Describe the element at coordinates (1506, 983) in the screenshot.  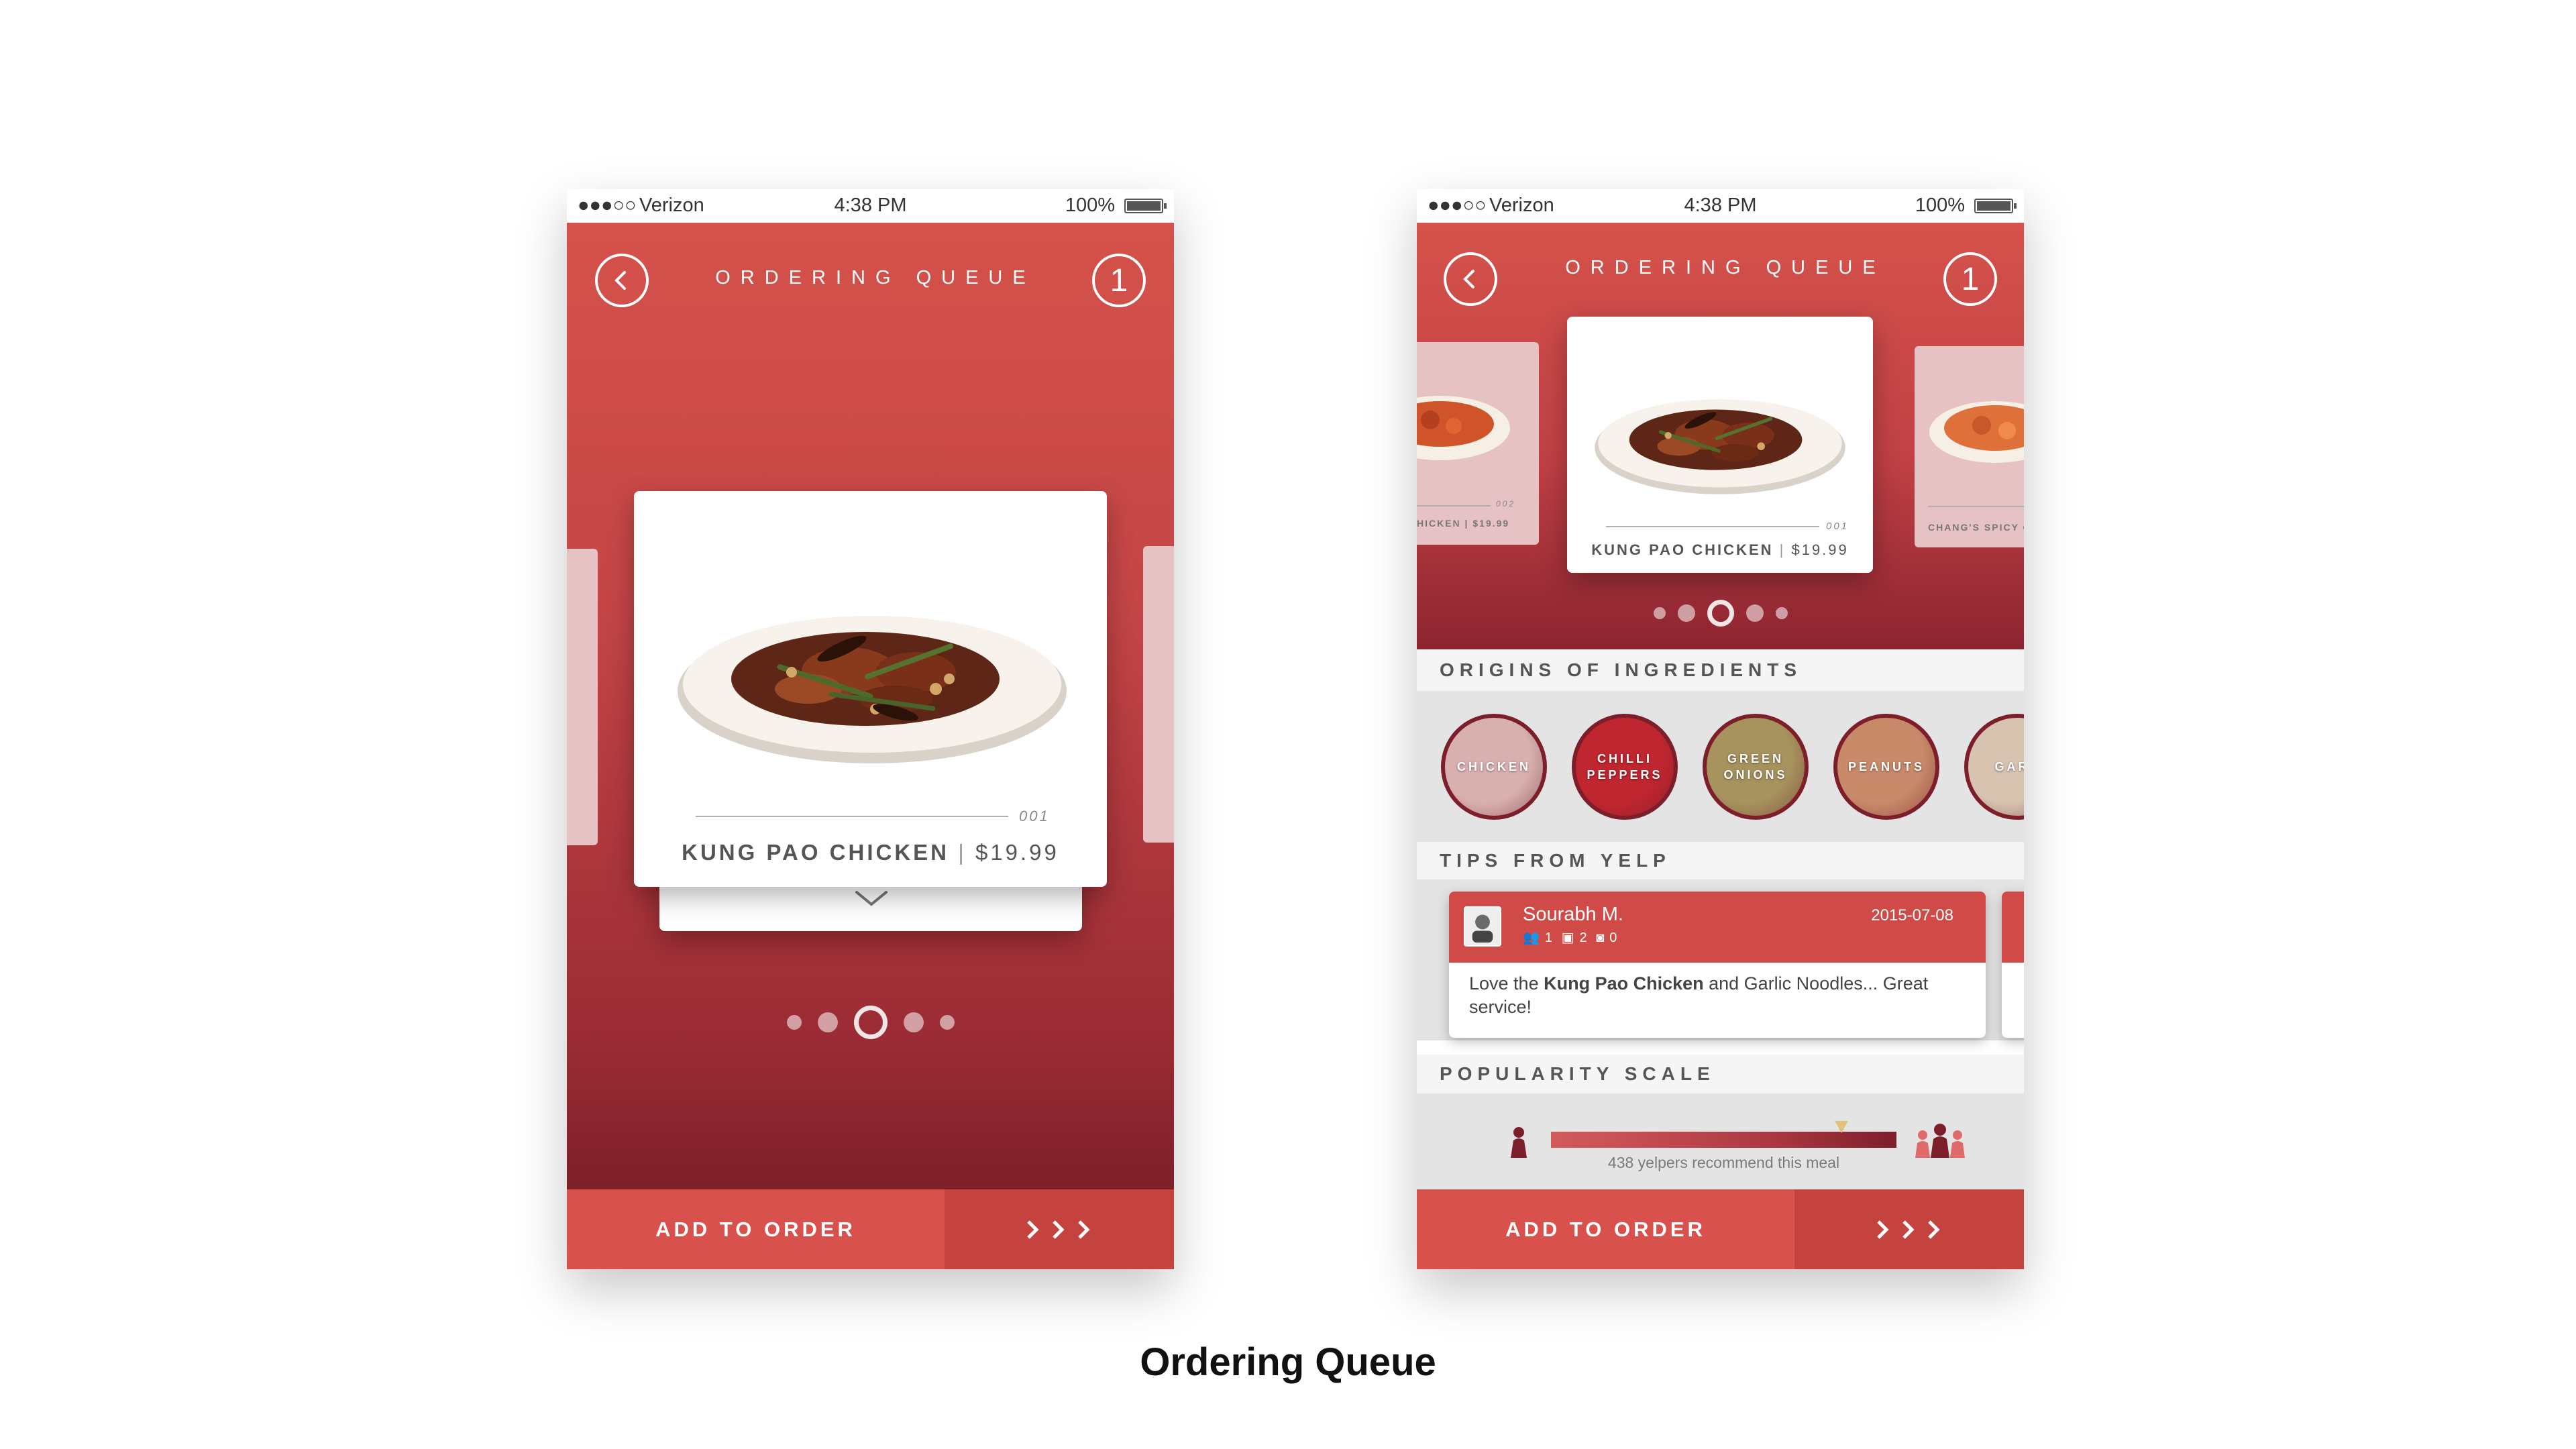
I see `tip-text-start: Love the` at that location.